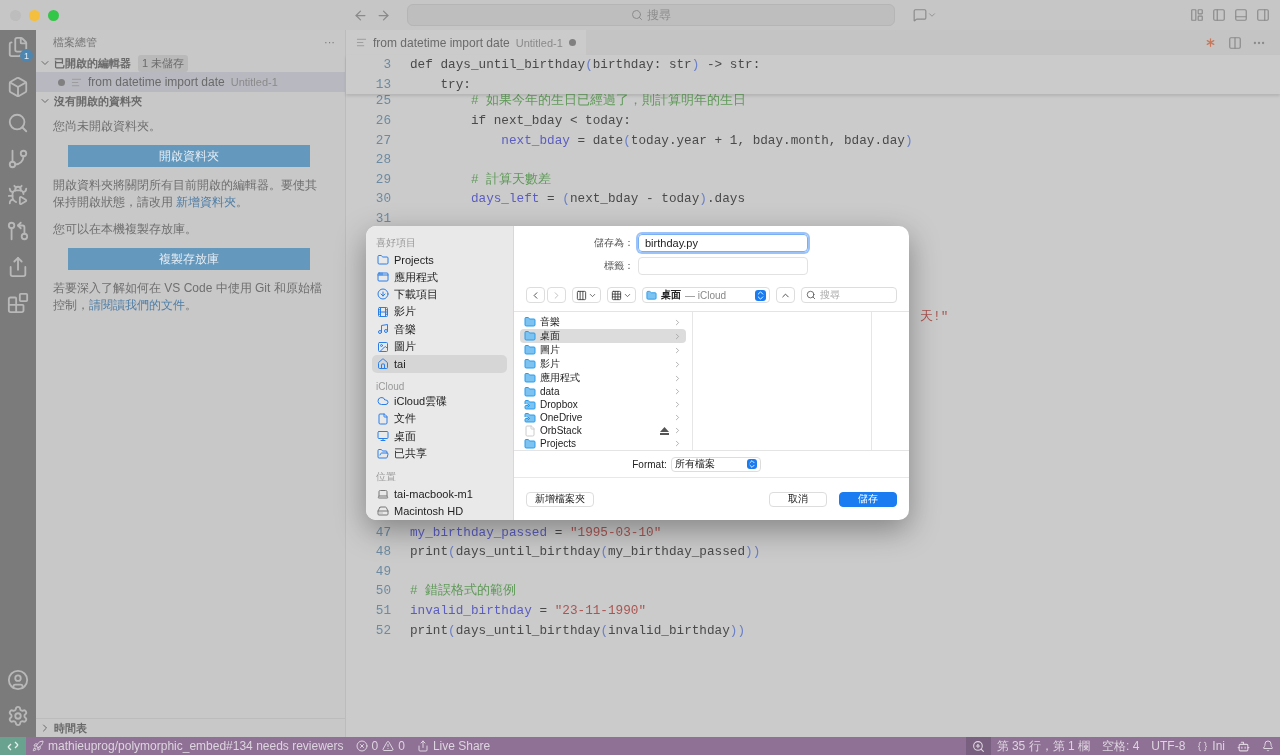  I want to click on sidebar-item: 下載項目, so click(439, 294).